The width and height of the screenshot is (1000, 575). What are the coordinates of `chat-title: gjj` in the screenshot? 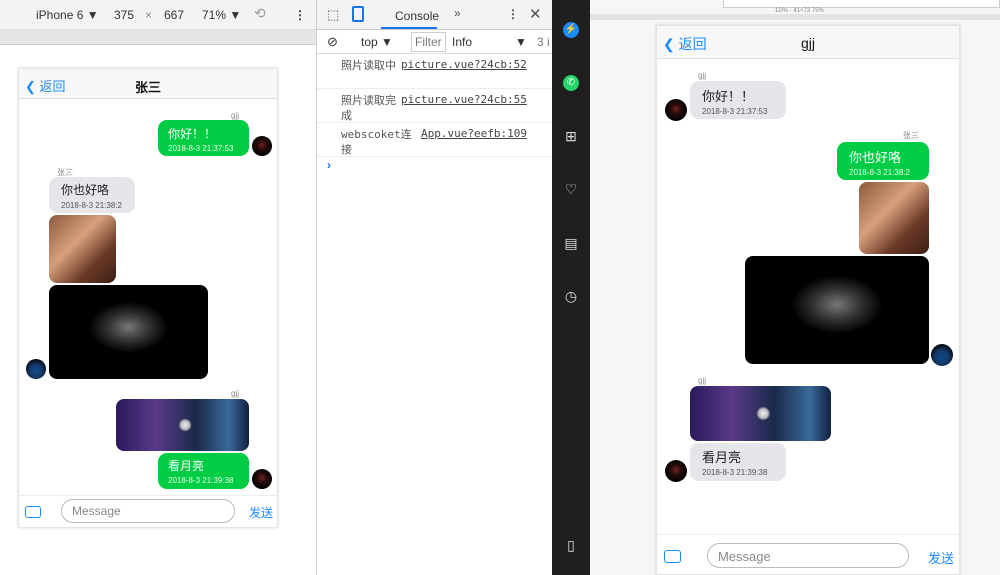 It's located at (807, 43).